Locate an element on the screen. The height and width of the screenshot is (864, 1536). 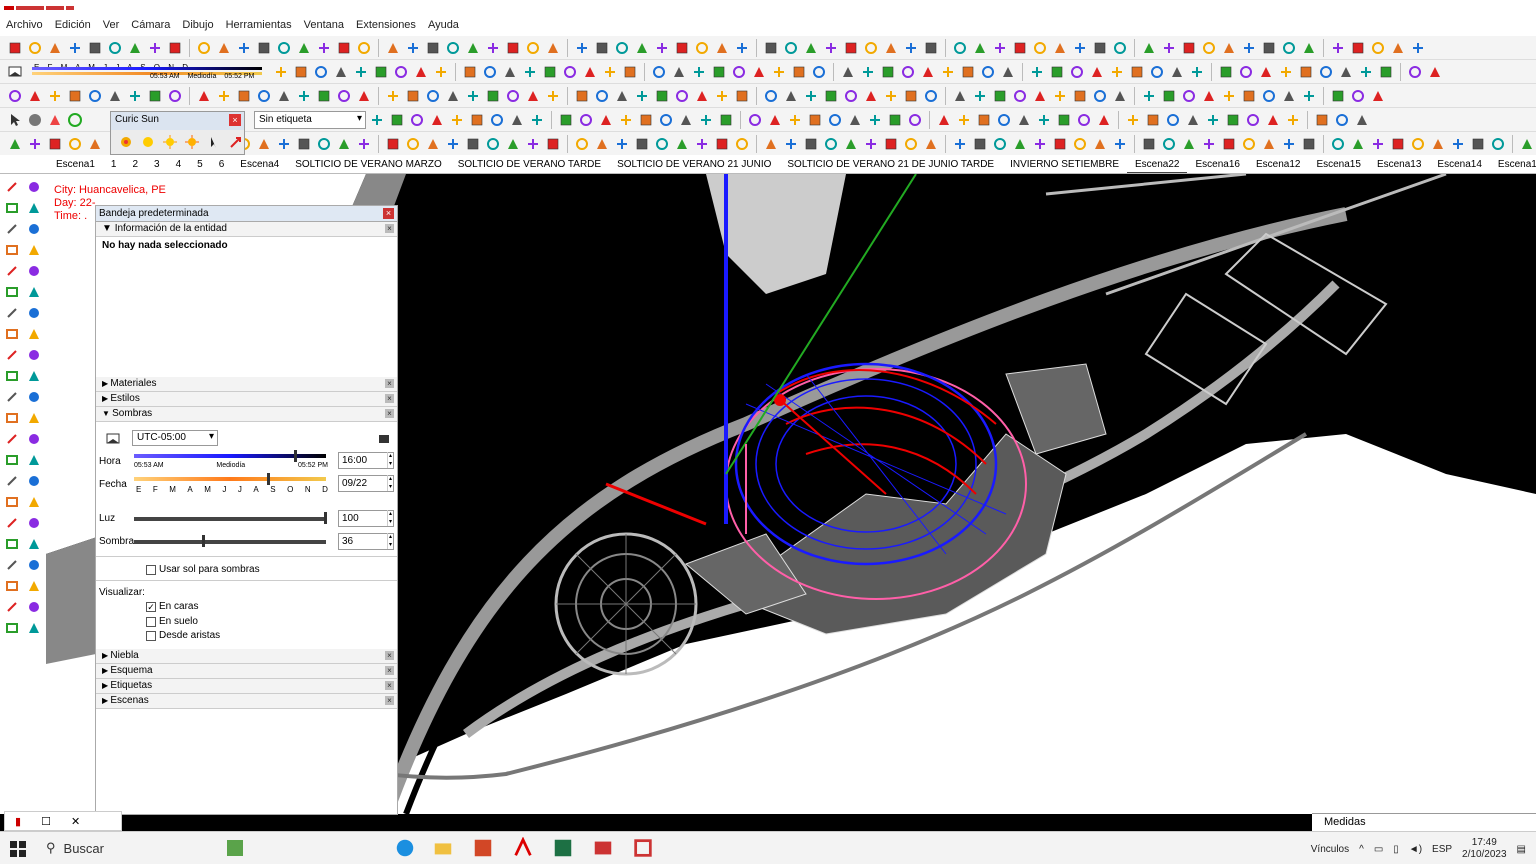
scene-tab: Escena16 is located at coordinates (1217, 164).